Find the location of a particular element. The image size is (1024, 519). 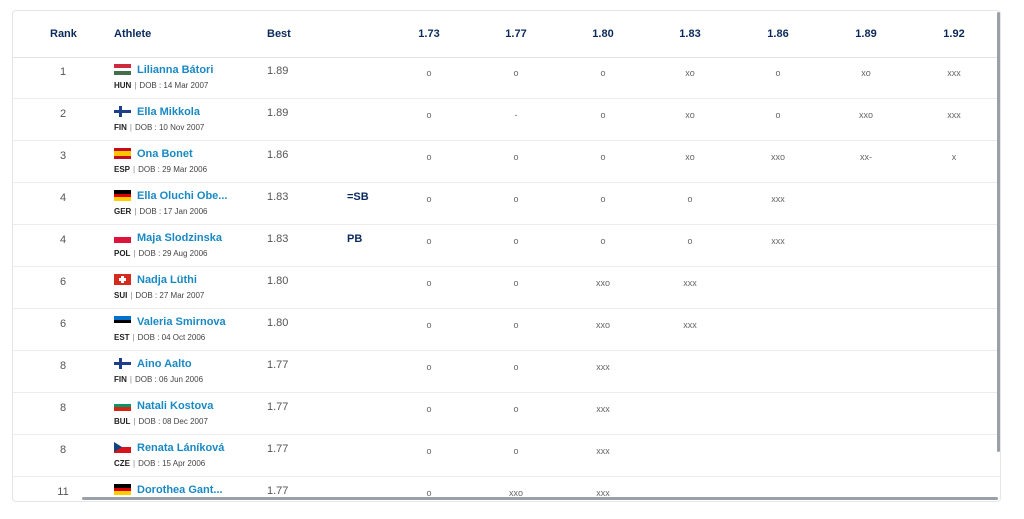

nationality-code: EST is located at coordinates (122, 337).